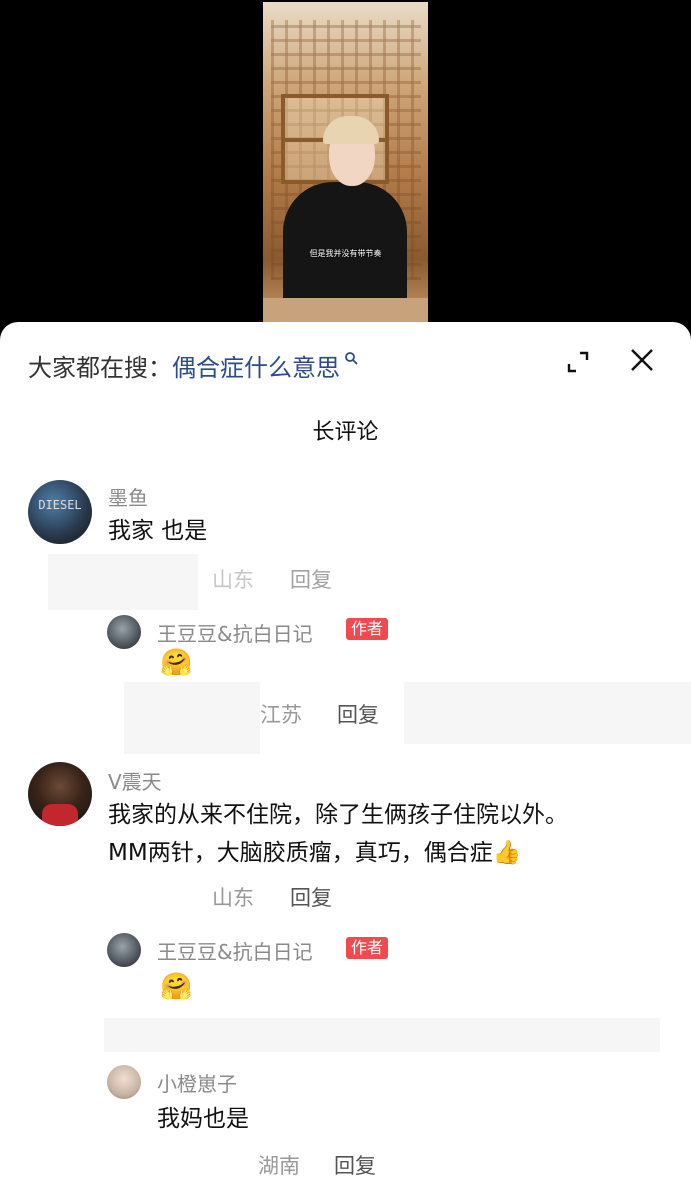 The image size is (691, 1200). What do you see at coordinates (100, 367) in the screenshot?
I see `search-prefix: 大家都在搜：` at bounding box center [100, 367].